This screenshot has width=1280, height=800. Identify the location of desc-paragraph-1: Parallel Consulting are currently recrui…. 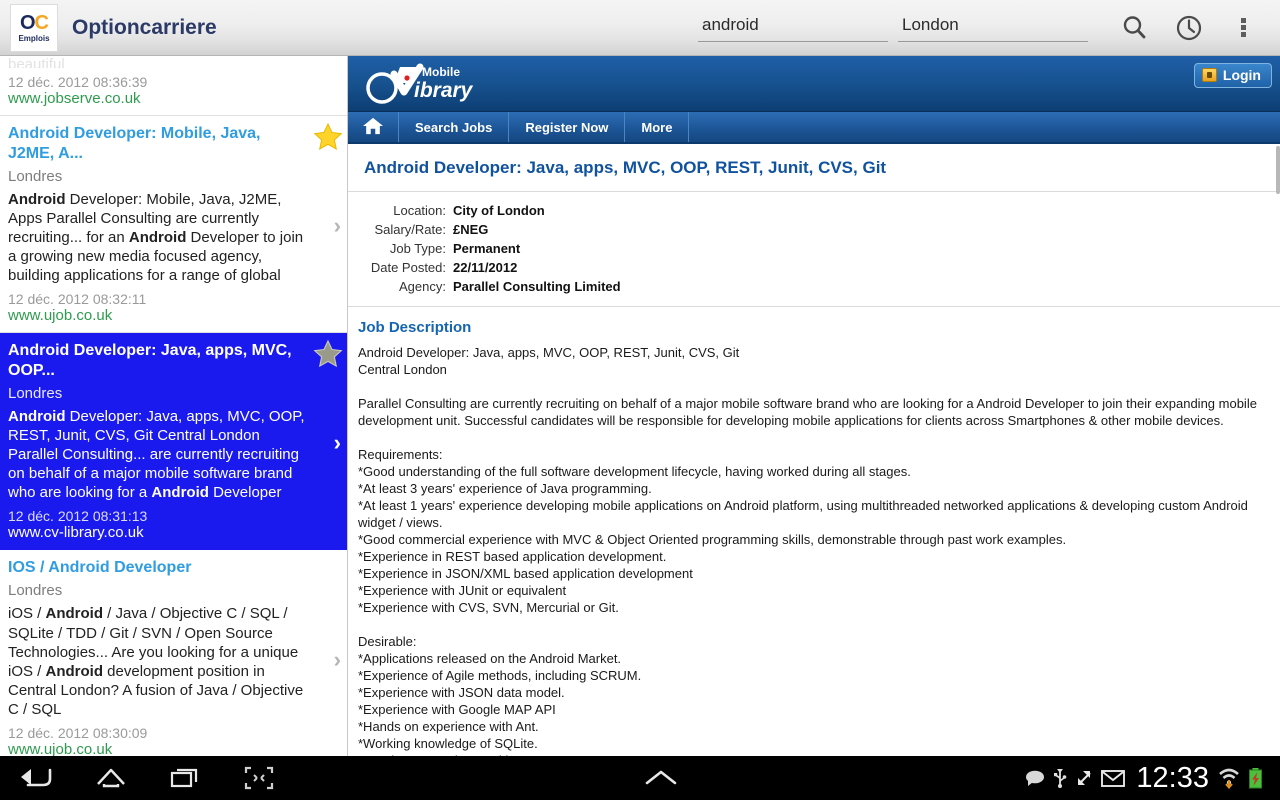
(807, 412).